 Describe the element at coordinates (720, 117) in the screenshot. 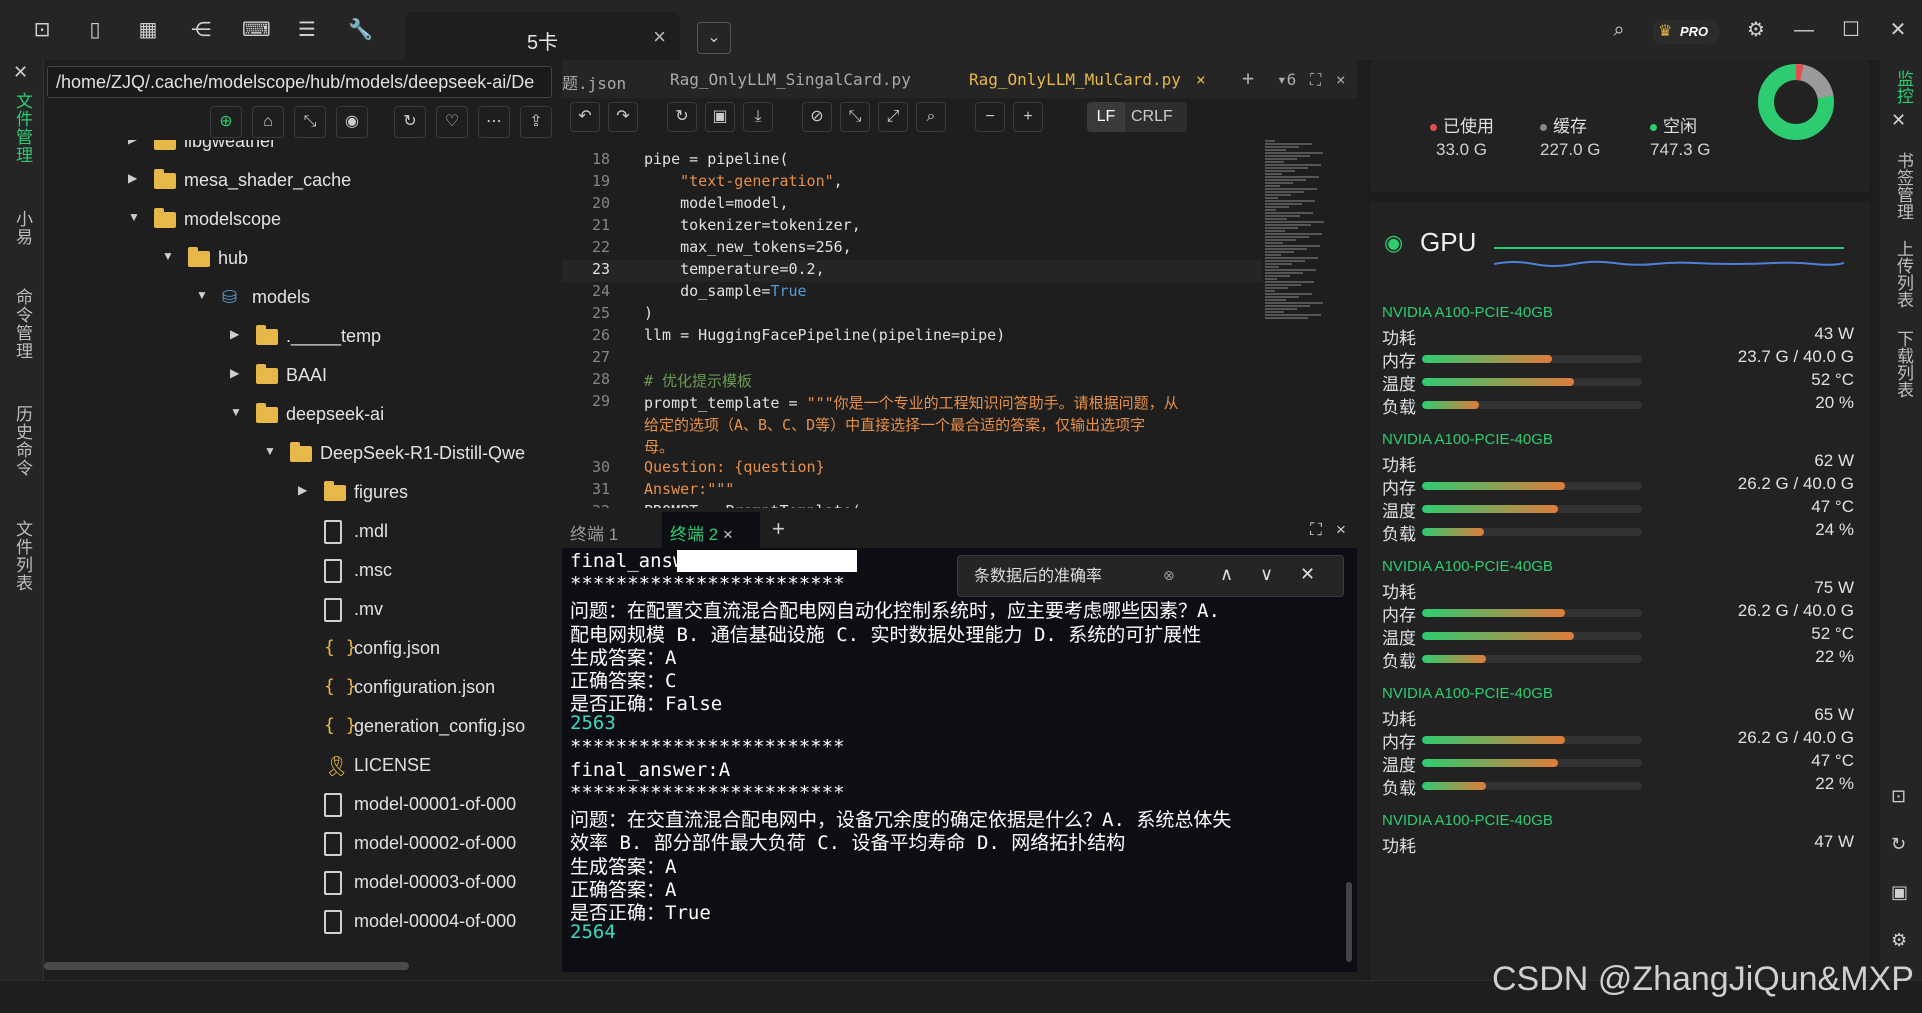

I see `save-icon: ▣` at that location.